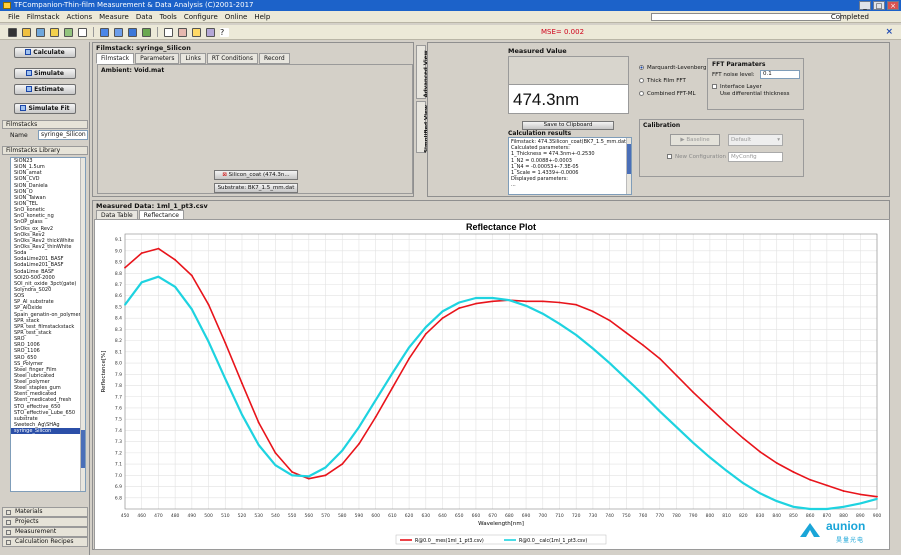 This screenshot has width=901, height=555. What do you see at coordinates (144, 17) in the screenshot?
I see `menu-data: Data` at bounding box center [144, 17].